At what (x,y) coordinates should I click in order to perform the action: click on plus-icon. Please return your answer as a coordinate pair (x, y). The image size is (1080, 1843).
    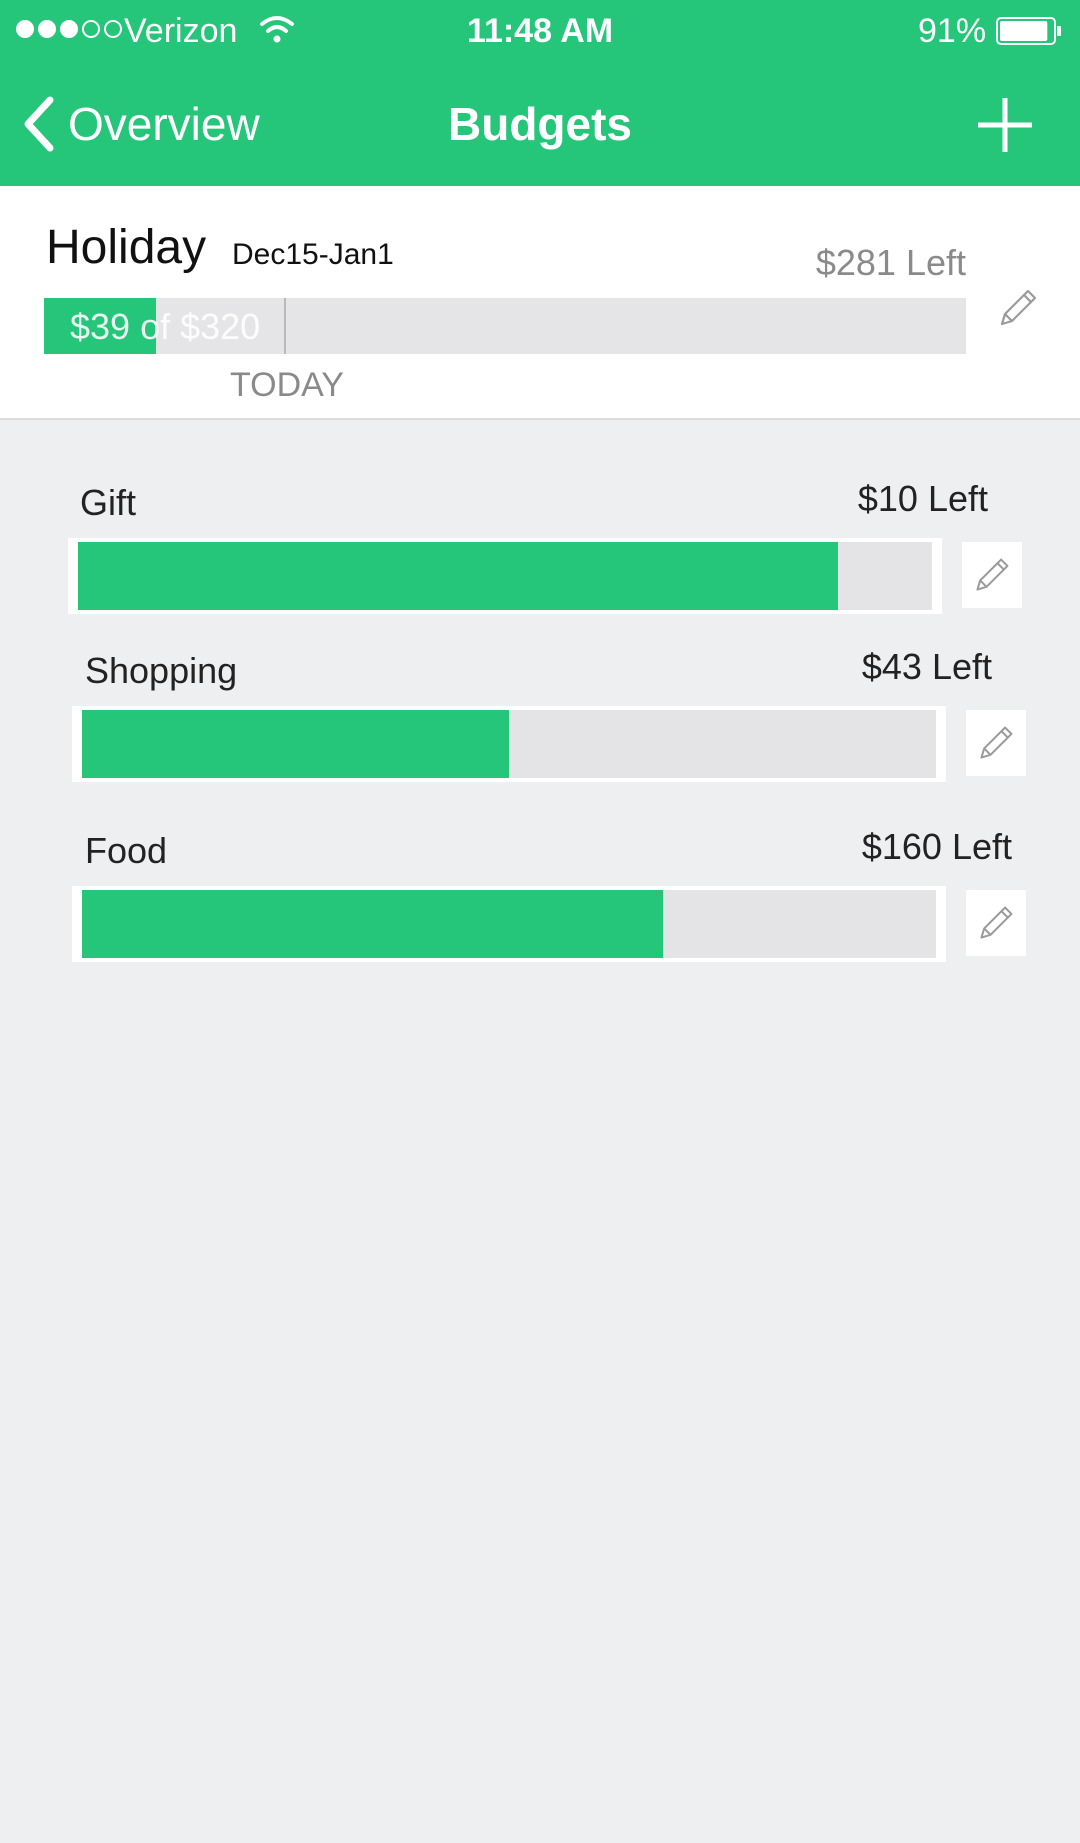
    Looking at the image, I should click on (1005, 125).